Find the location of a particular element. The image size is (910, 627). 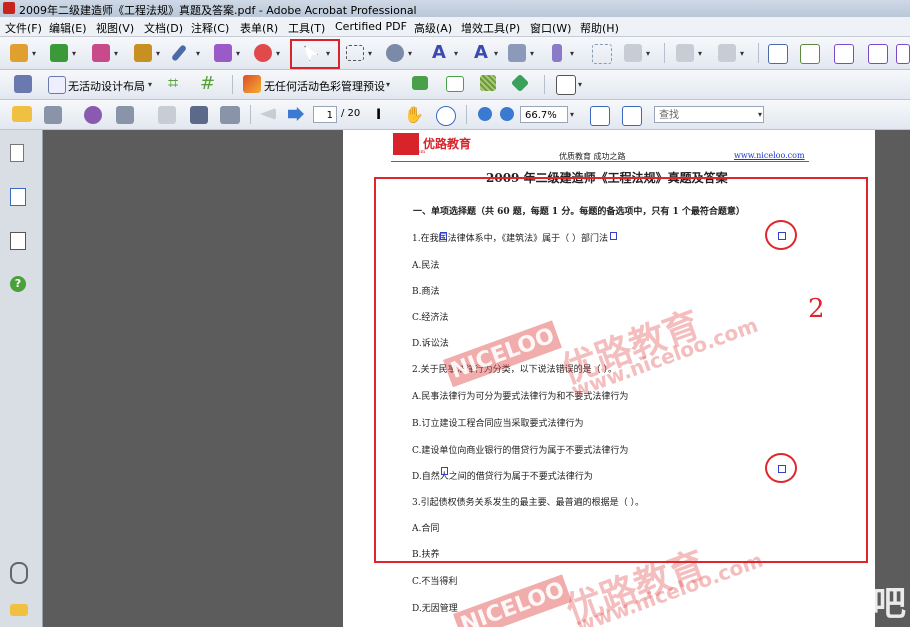

sign-pen-icon is located at coordinates (179, 53).